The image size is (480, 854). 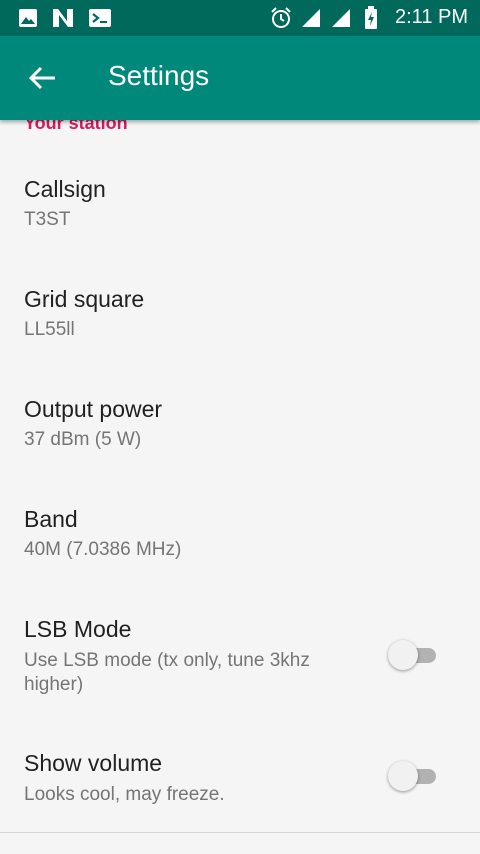 I want to click on pref-grid-square-summary: LL55ll, so click(x=49, y=329).